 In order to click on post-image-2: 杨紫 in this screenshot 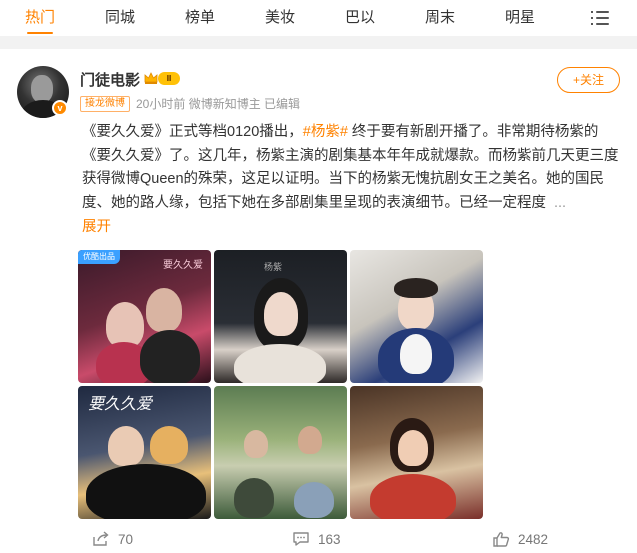, I will do `click(280, 316)`.